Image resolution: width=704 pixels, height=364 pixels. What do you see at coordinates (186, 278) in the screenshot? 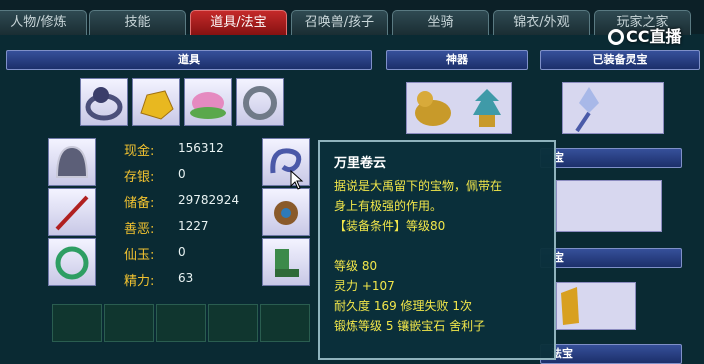
I see `stat-value: 63` at bounding box center [186, 278].